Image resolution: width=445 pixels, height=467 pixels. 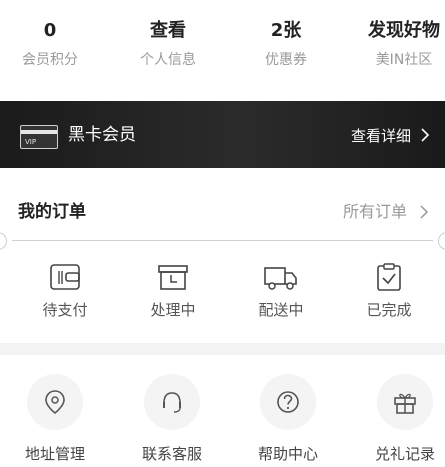 What do you see at coordinates (173, 291) in the screenshot?
I see `order-status-processing: 处理中` at bounding box center [173, 291].